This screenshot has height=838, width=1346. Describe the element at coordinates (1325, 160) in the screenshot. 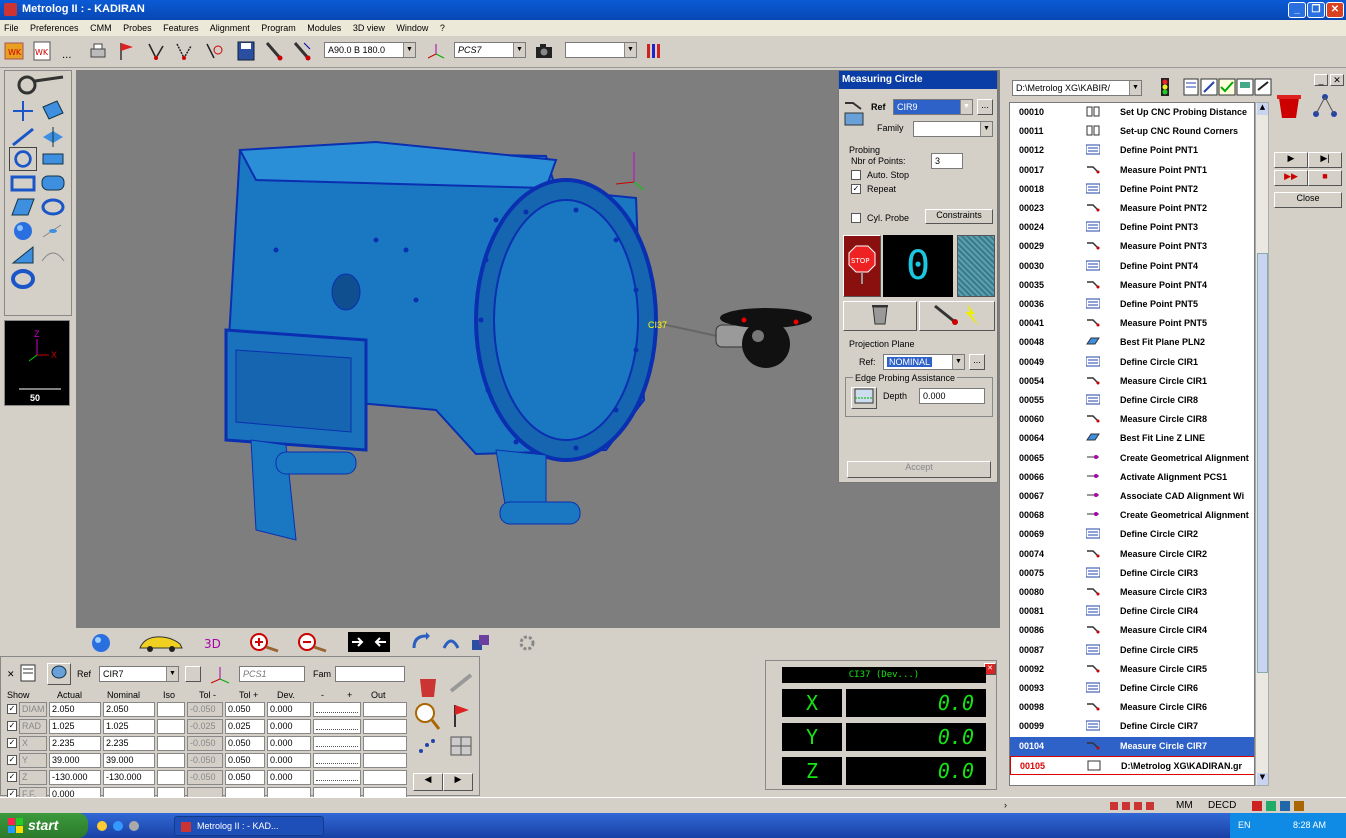

I see `step-button: ▶|` at that location.